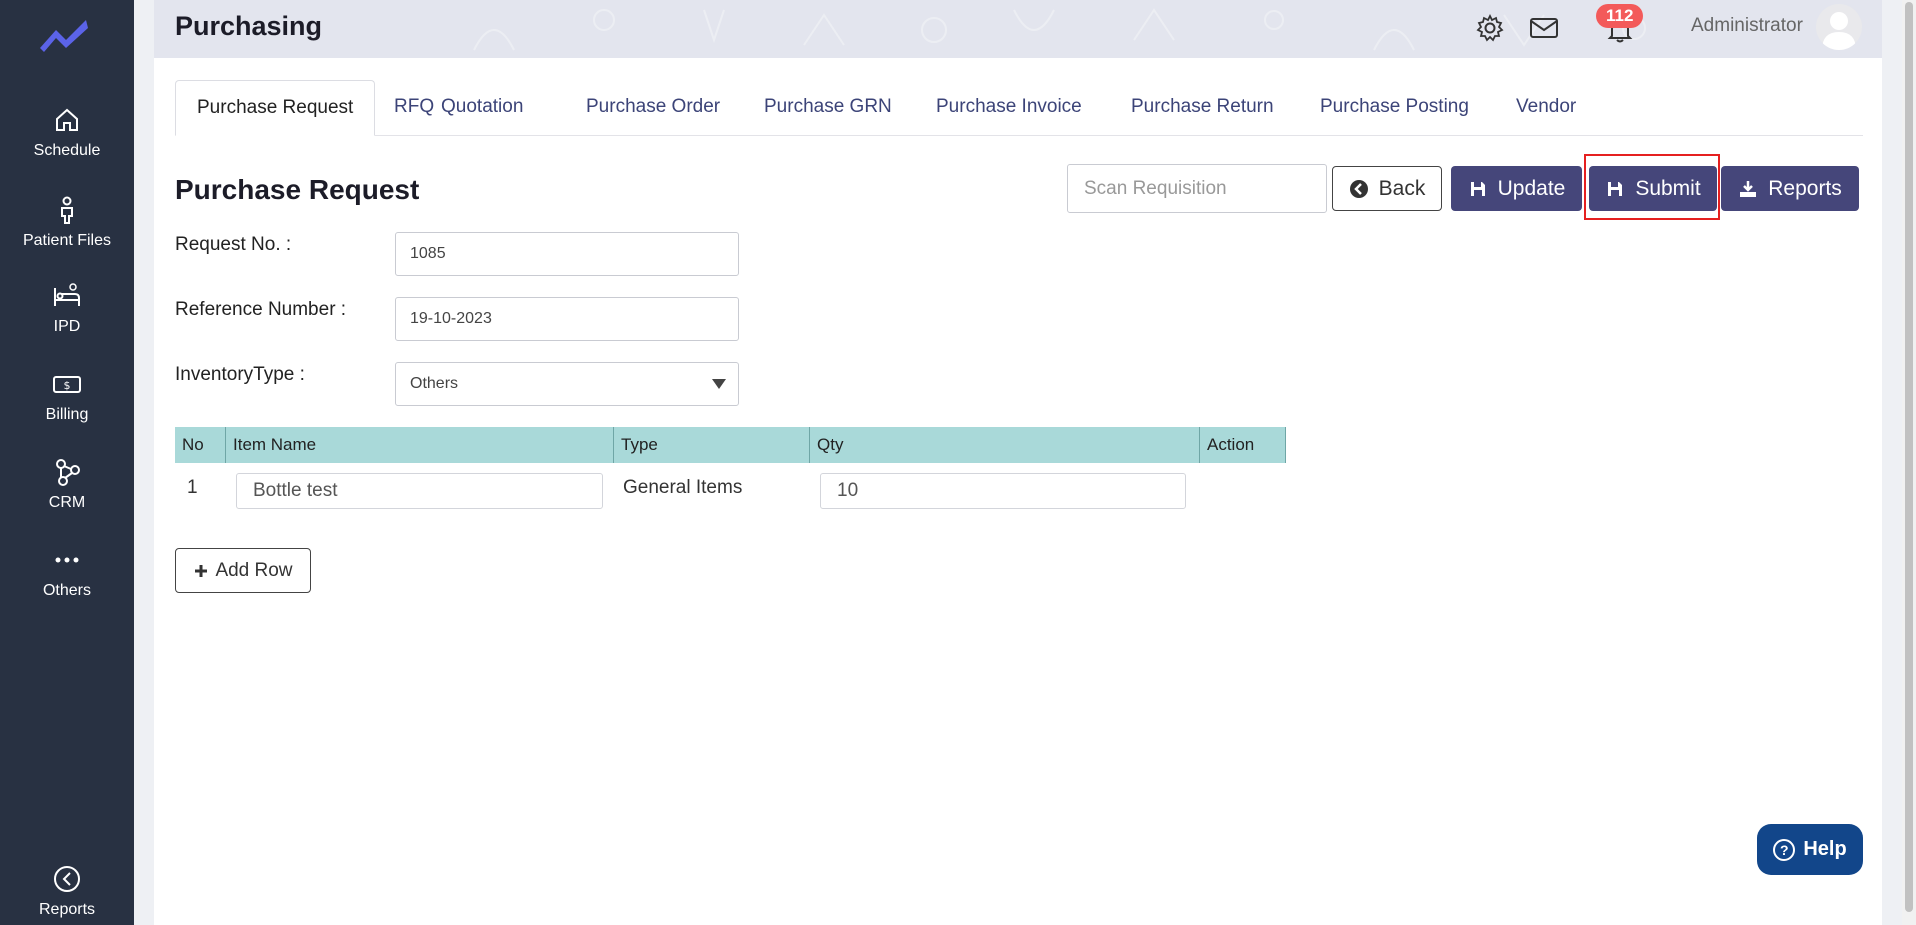  What do you see at coordinates (67, 502) in the screenshot?
I see `sidebar-item-label: CRM` at bounding box center [67, 502].